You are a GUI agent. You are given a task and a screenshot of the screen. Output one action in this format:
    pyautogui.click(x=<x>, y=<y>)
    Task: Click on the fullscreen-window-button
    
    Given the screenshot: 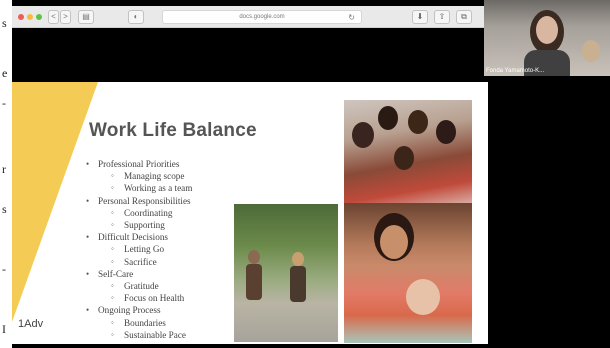 What is the action you would take?
    pyautogui.click(x=39, y=17)
    